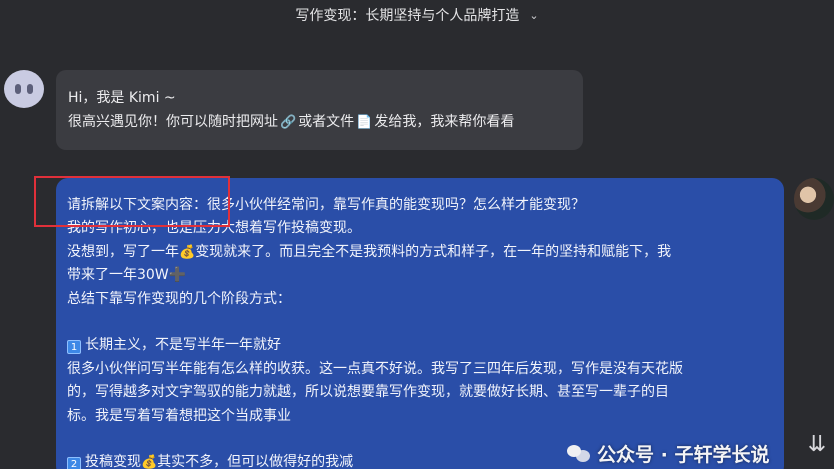 The height and width of the screenshot is (469, 834). I want to click on watermark: 公众号 · 子轩学长说, so click(668, 453).